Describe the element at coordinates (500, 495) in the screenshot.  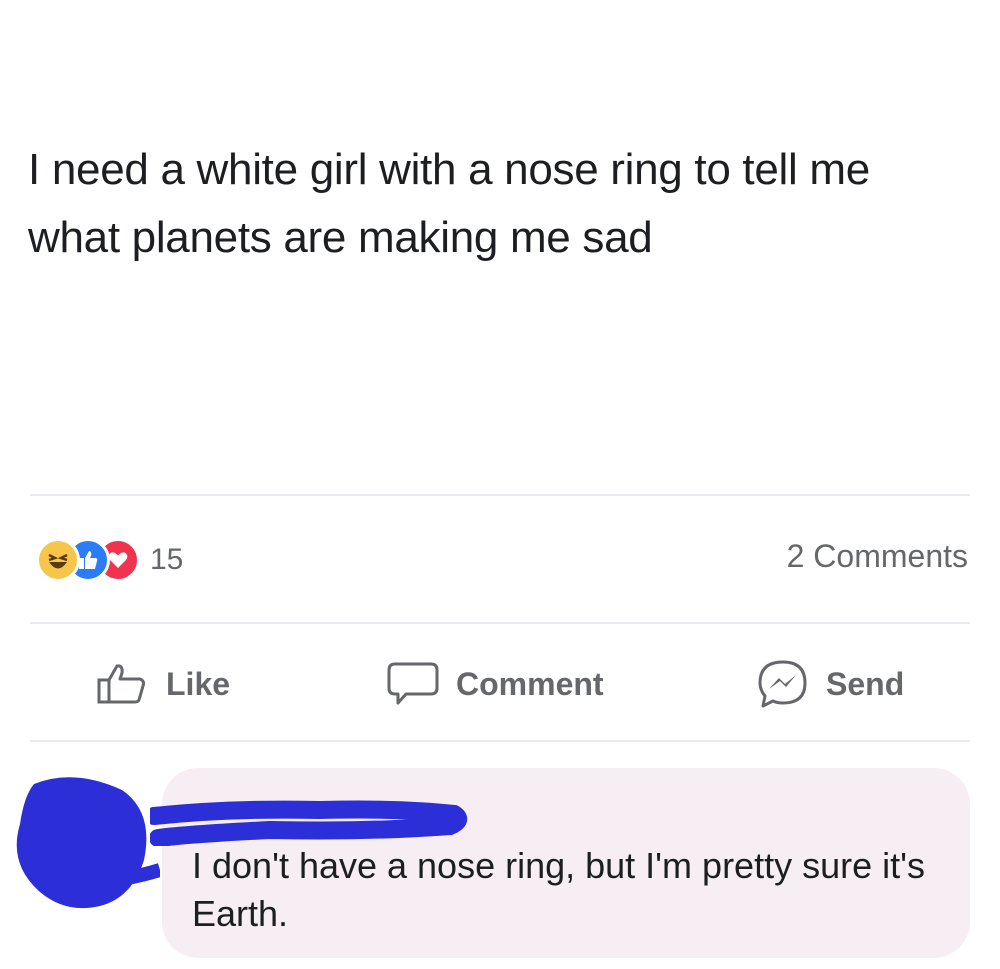
I see `divider-top` at that location.